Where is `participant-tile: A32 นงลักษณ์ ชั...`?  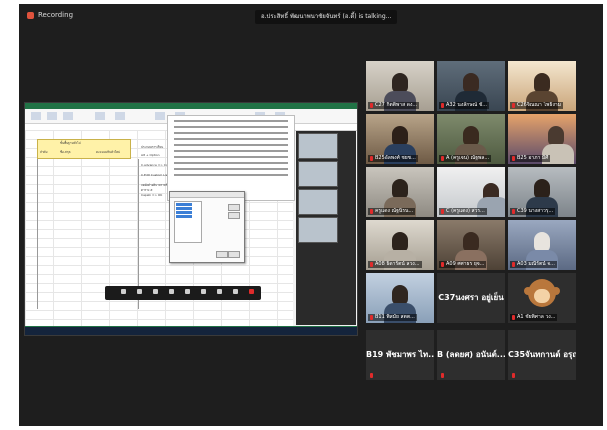 participant-tile: A32 นงลักษณ์ ชั... is located at coordinates (471, 86).